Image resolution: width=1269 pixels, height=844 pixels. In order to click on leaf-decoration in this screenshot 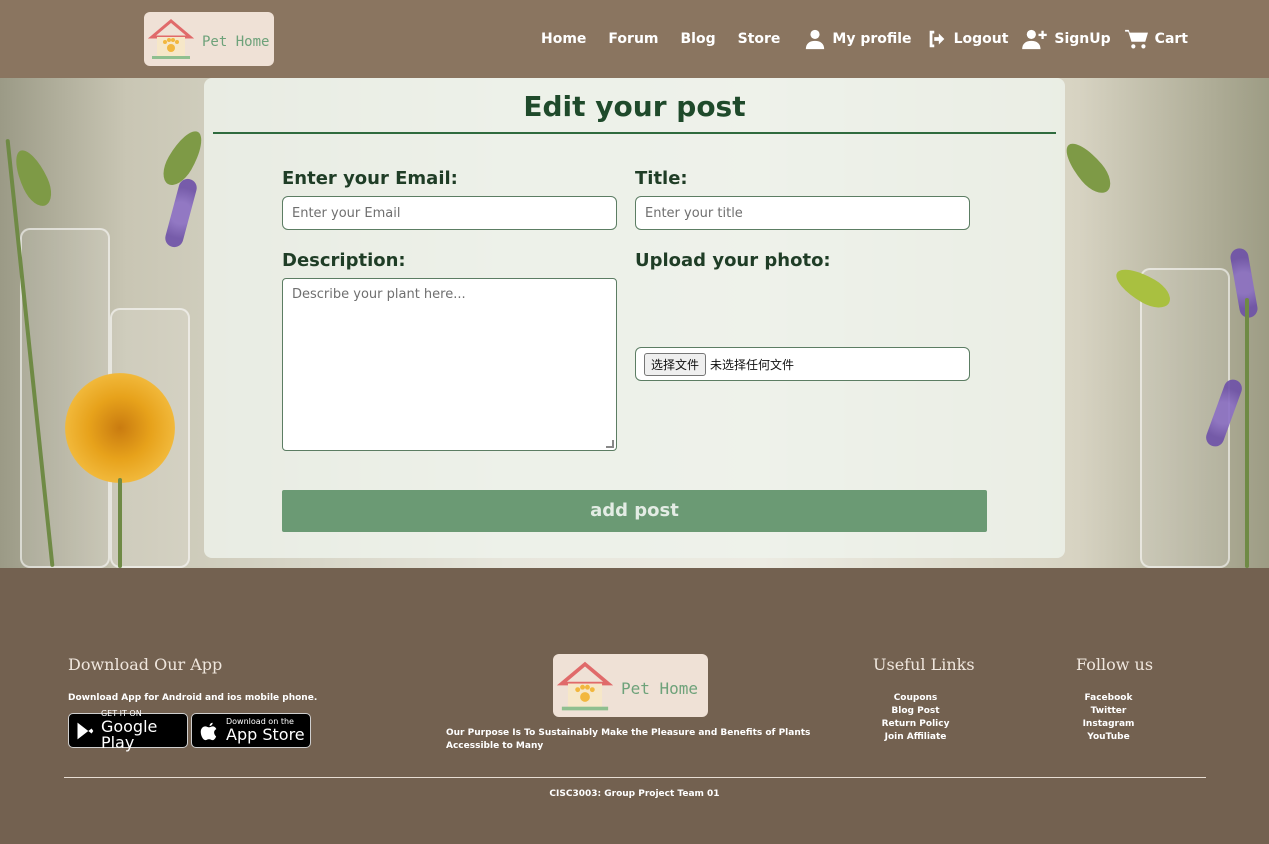, I will do `click(1088, 168)`.